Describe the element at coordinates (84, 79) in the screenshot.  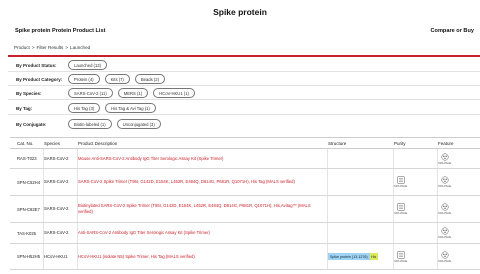
I see `filter-chip: Protein (4)` at that location.